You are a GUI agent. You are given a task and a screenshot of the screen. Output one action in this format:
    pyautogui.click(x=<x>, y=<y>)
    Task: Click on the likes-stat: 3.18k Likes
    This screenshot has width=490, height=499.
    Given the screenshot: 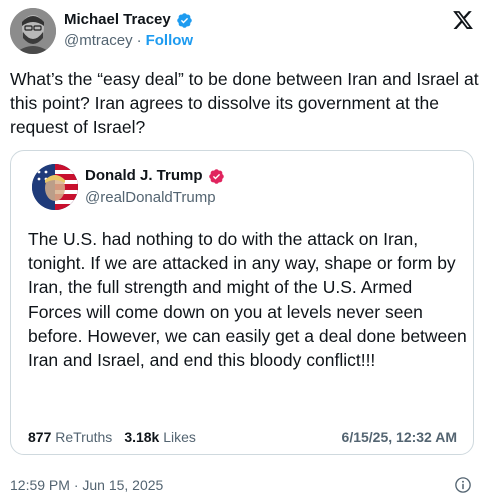 What is the action you would take?
    pyautogui.click(x=160, y=437)
    